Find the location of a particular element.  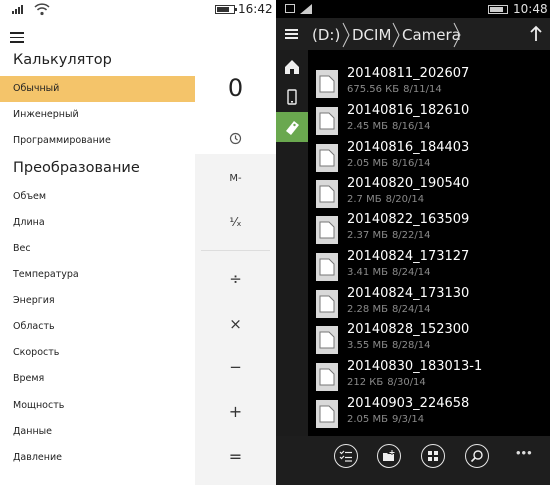

file-item: 20140828_152300 3.55 МБ 8/28/14 is located at coordinates (429, 338).